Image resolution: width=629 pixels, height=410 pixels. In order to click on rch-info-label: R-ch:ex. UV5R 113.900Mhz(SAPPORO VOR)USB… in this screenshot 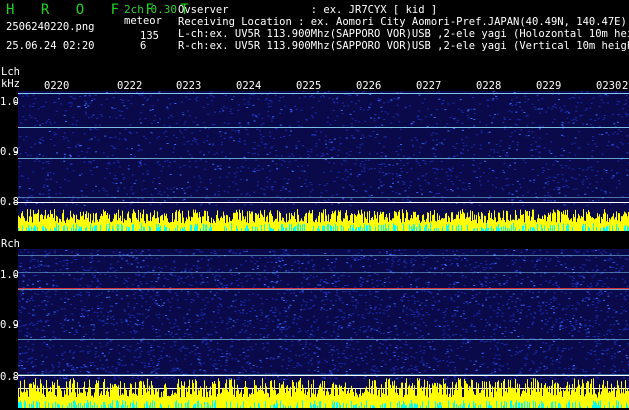, I will do `click(403, 46)`.